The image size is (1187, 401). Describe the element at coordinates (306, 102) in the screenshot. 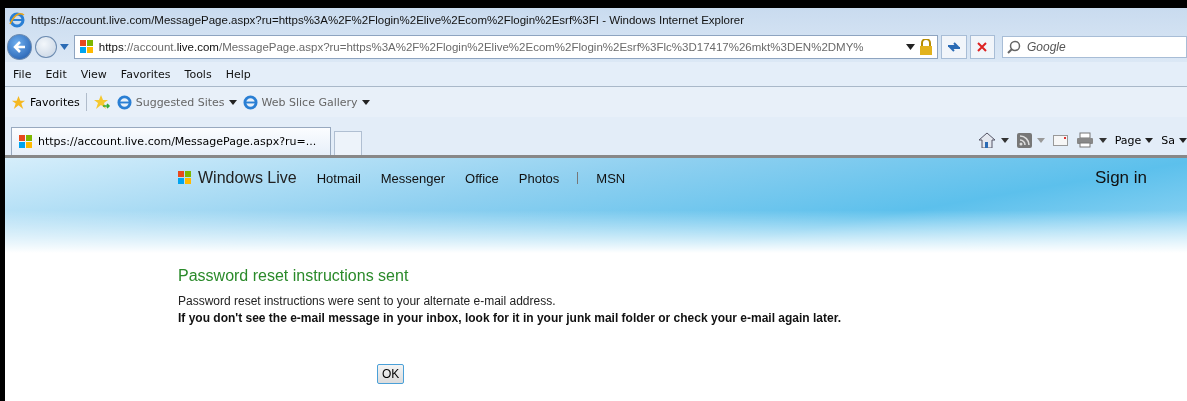

I see `favorites-link: Web Slice Gallery` at that location.